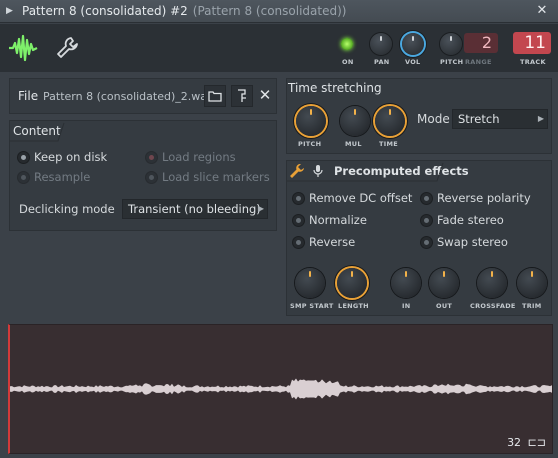 This screenshot has height=458, width=558. What do you see at coordinates (269, 11) in the screenshot?
I see `window-subtitle: (Pattern 8 (consolidated))` at bounding box center [269, 11].